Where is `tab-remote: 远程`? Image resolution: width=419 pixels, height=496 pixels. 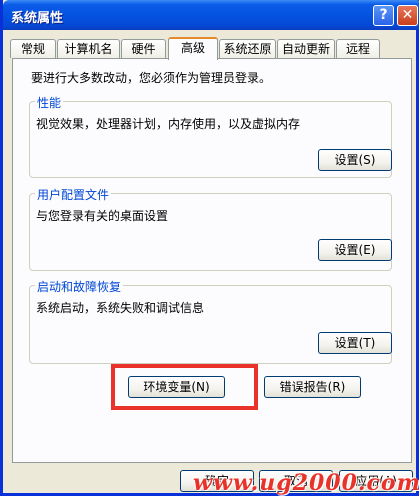
tab-remote: 远程 is located at coordinates (358, 48).